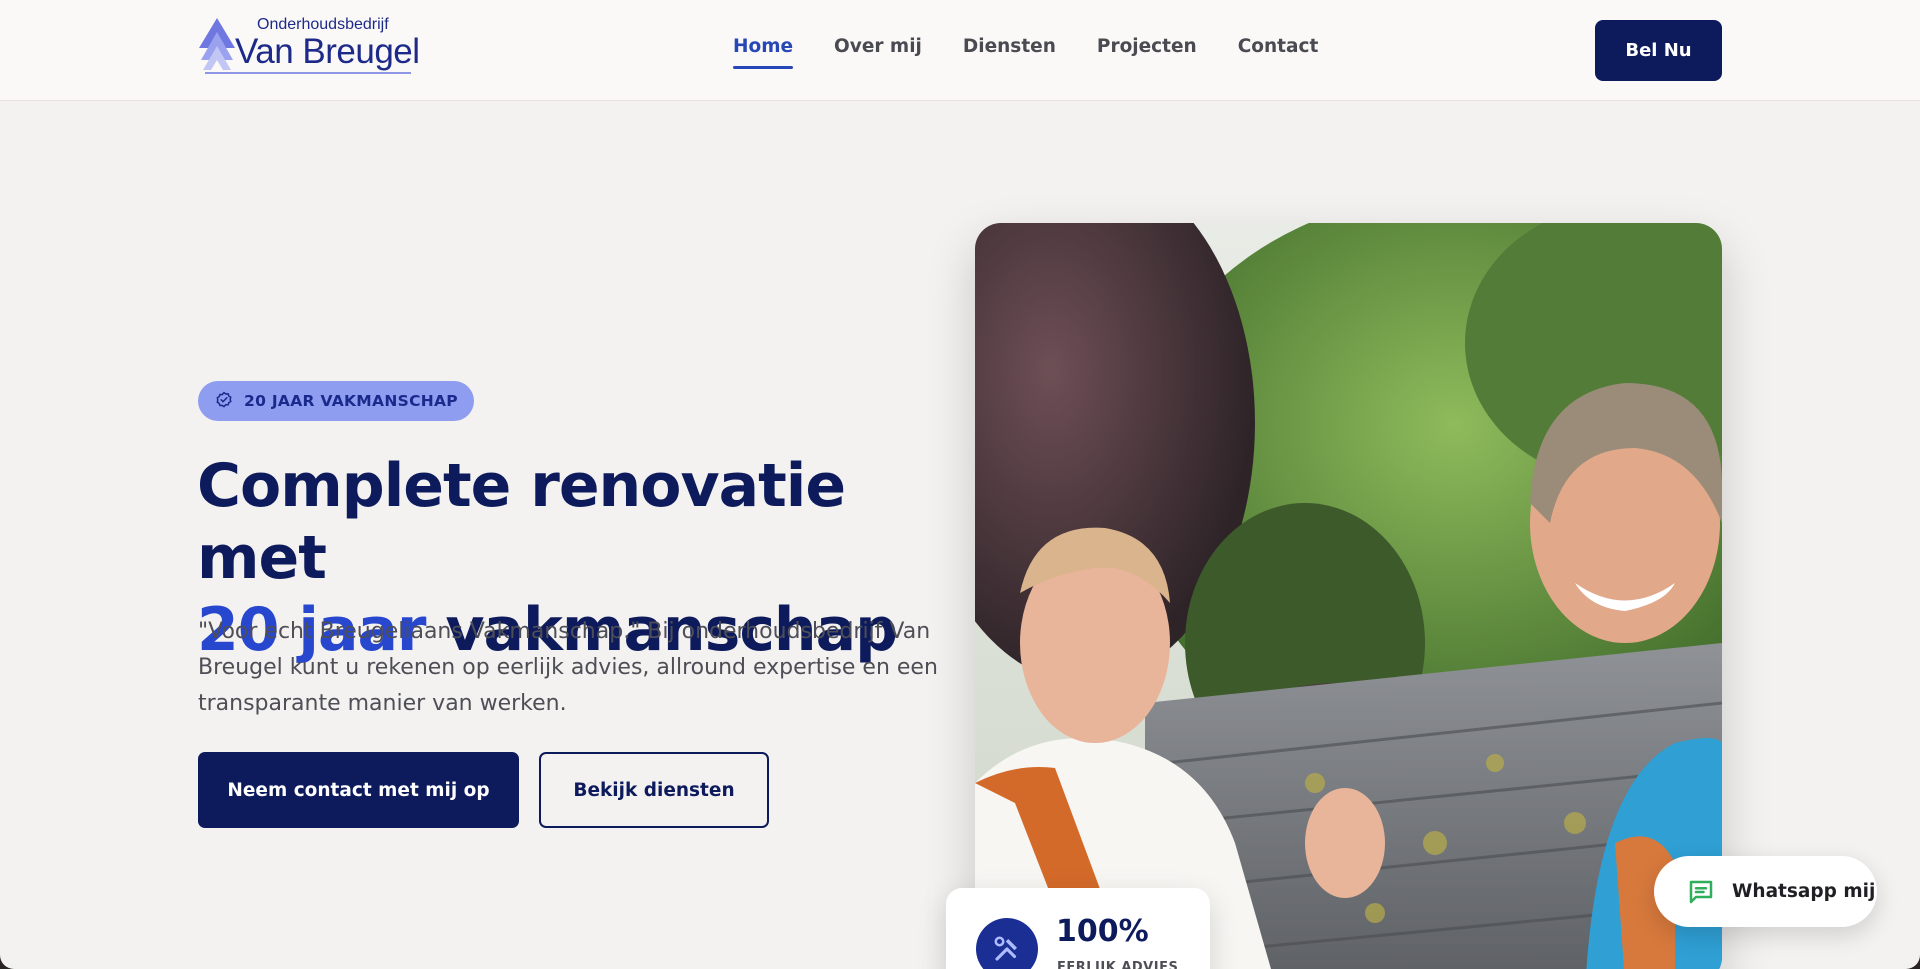 This screenshot has height=969, width=1920. I want to click on logo-mark-icon, so click(217, 44).